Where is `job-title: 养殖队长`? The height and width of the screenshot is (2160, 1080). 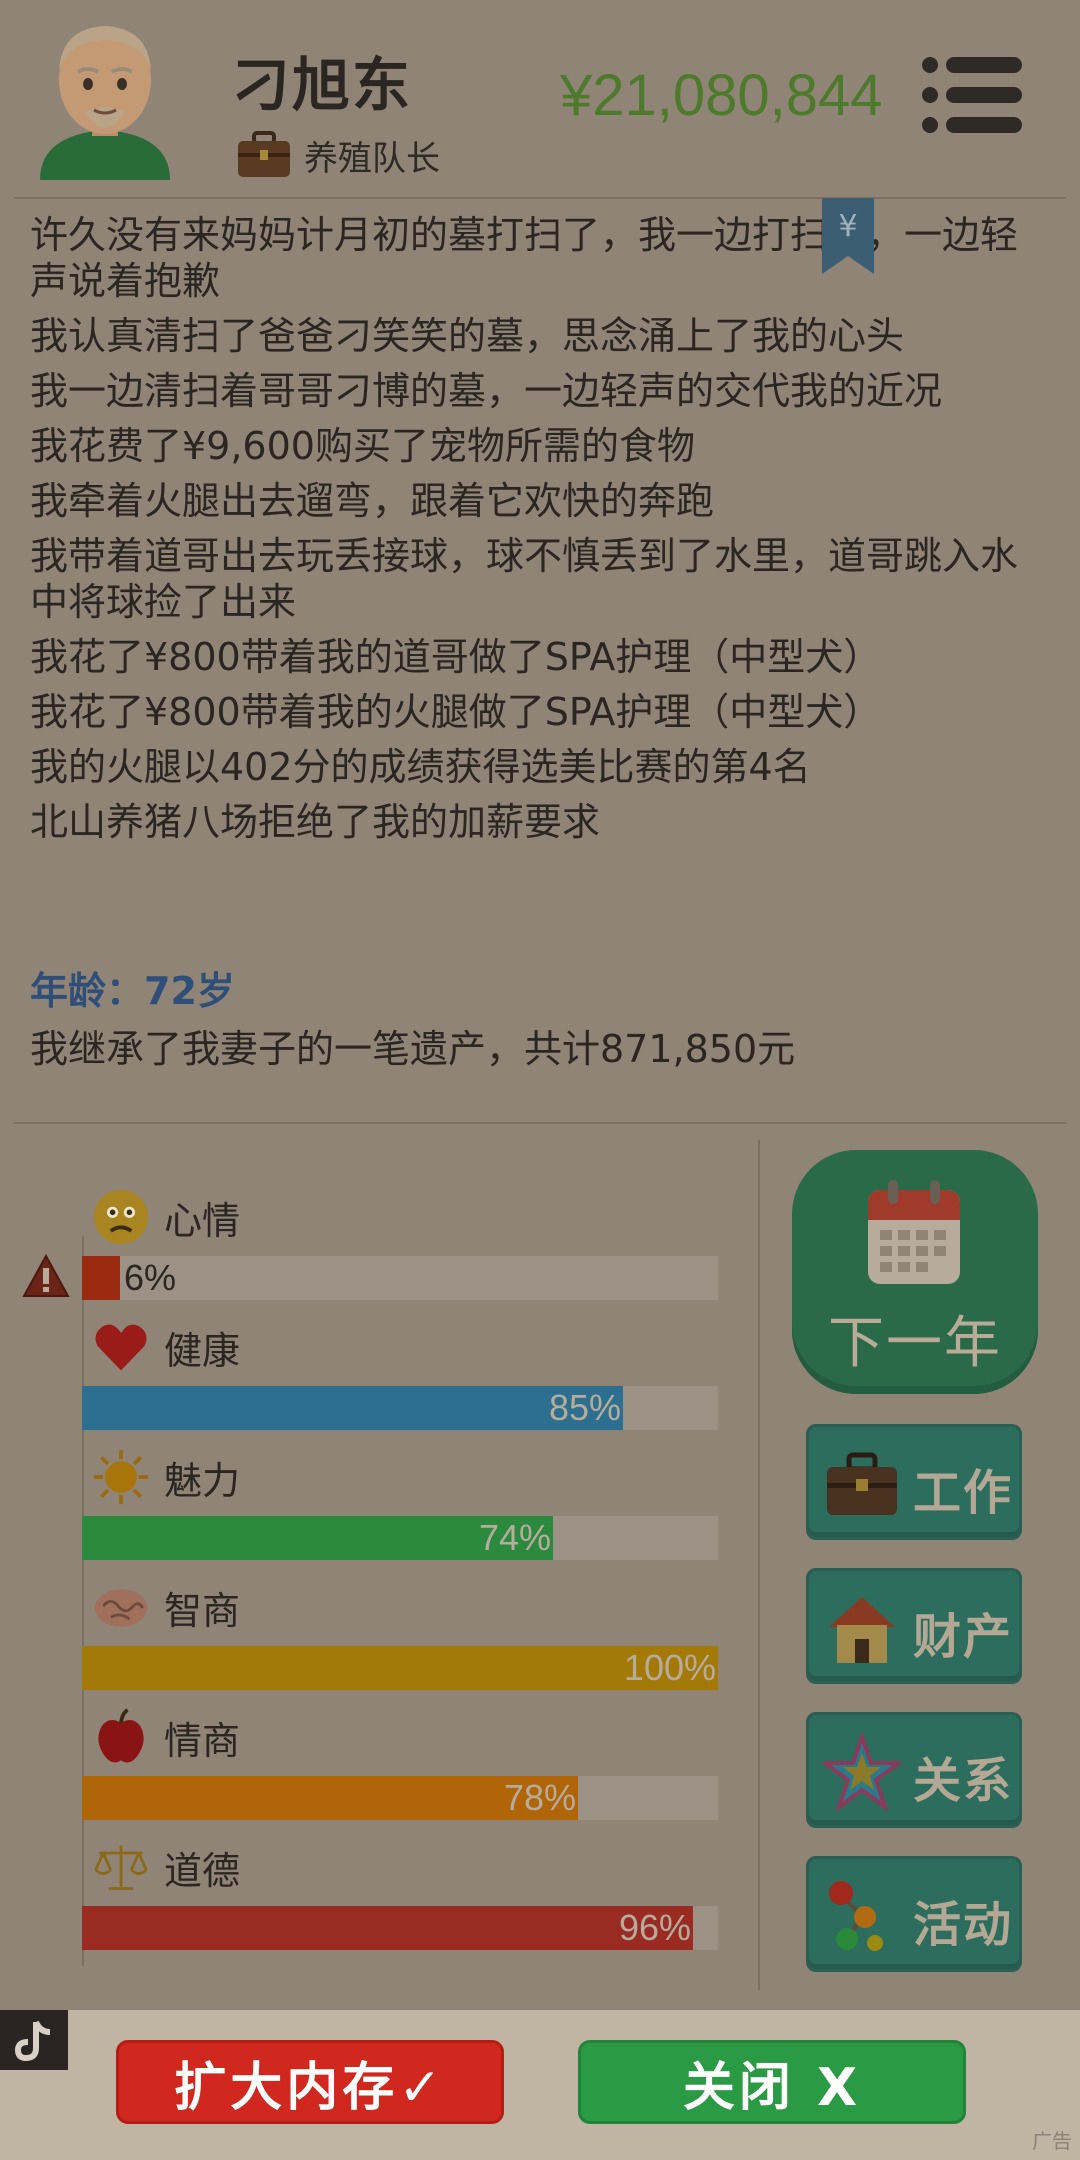
job-title: 养殖队长 is located at coordinates (338, 155).